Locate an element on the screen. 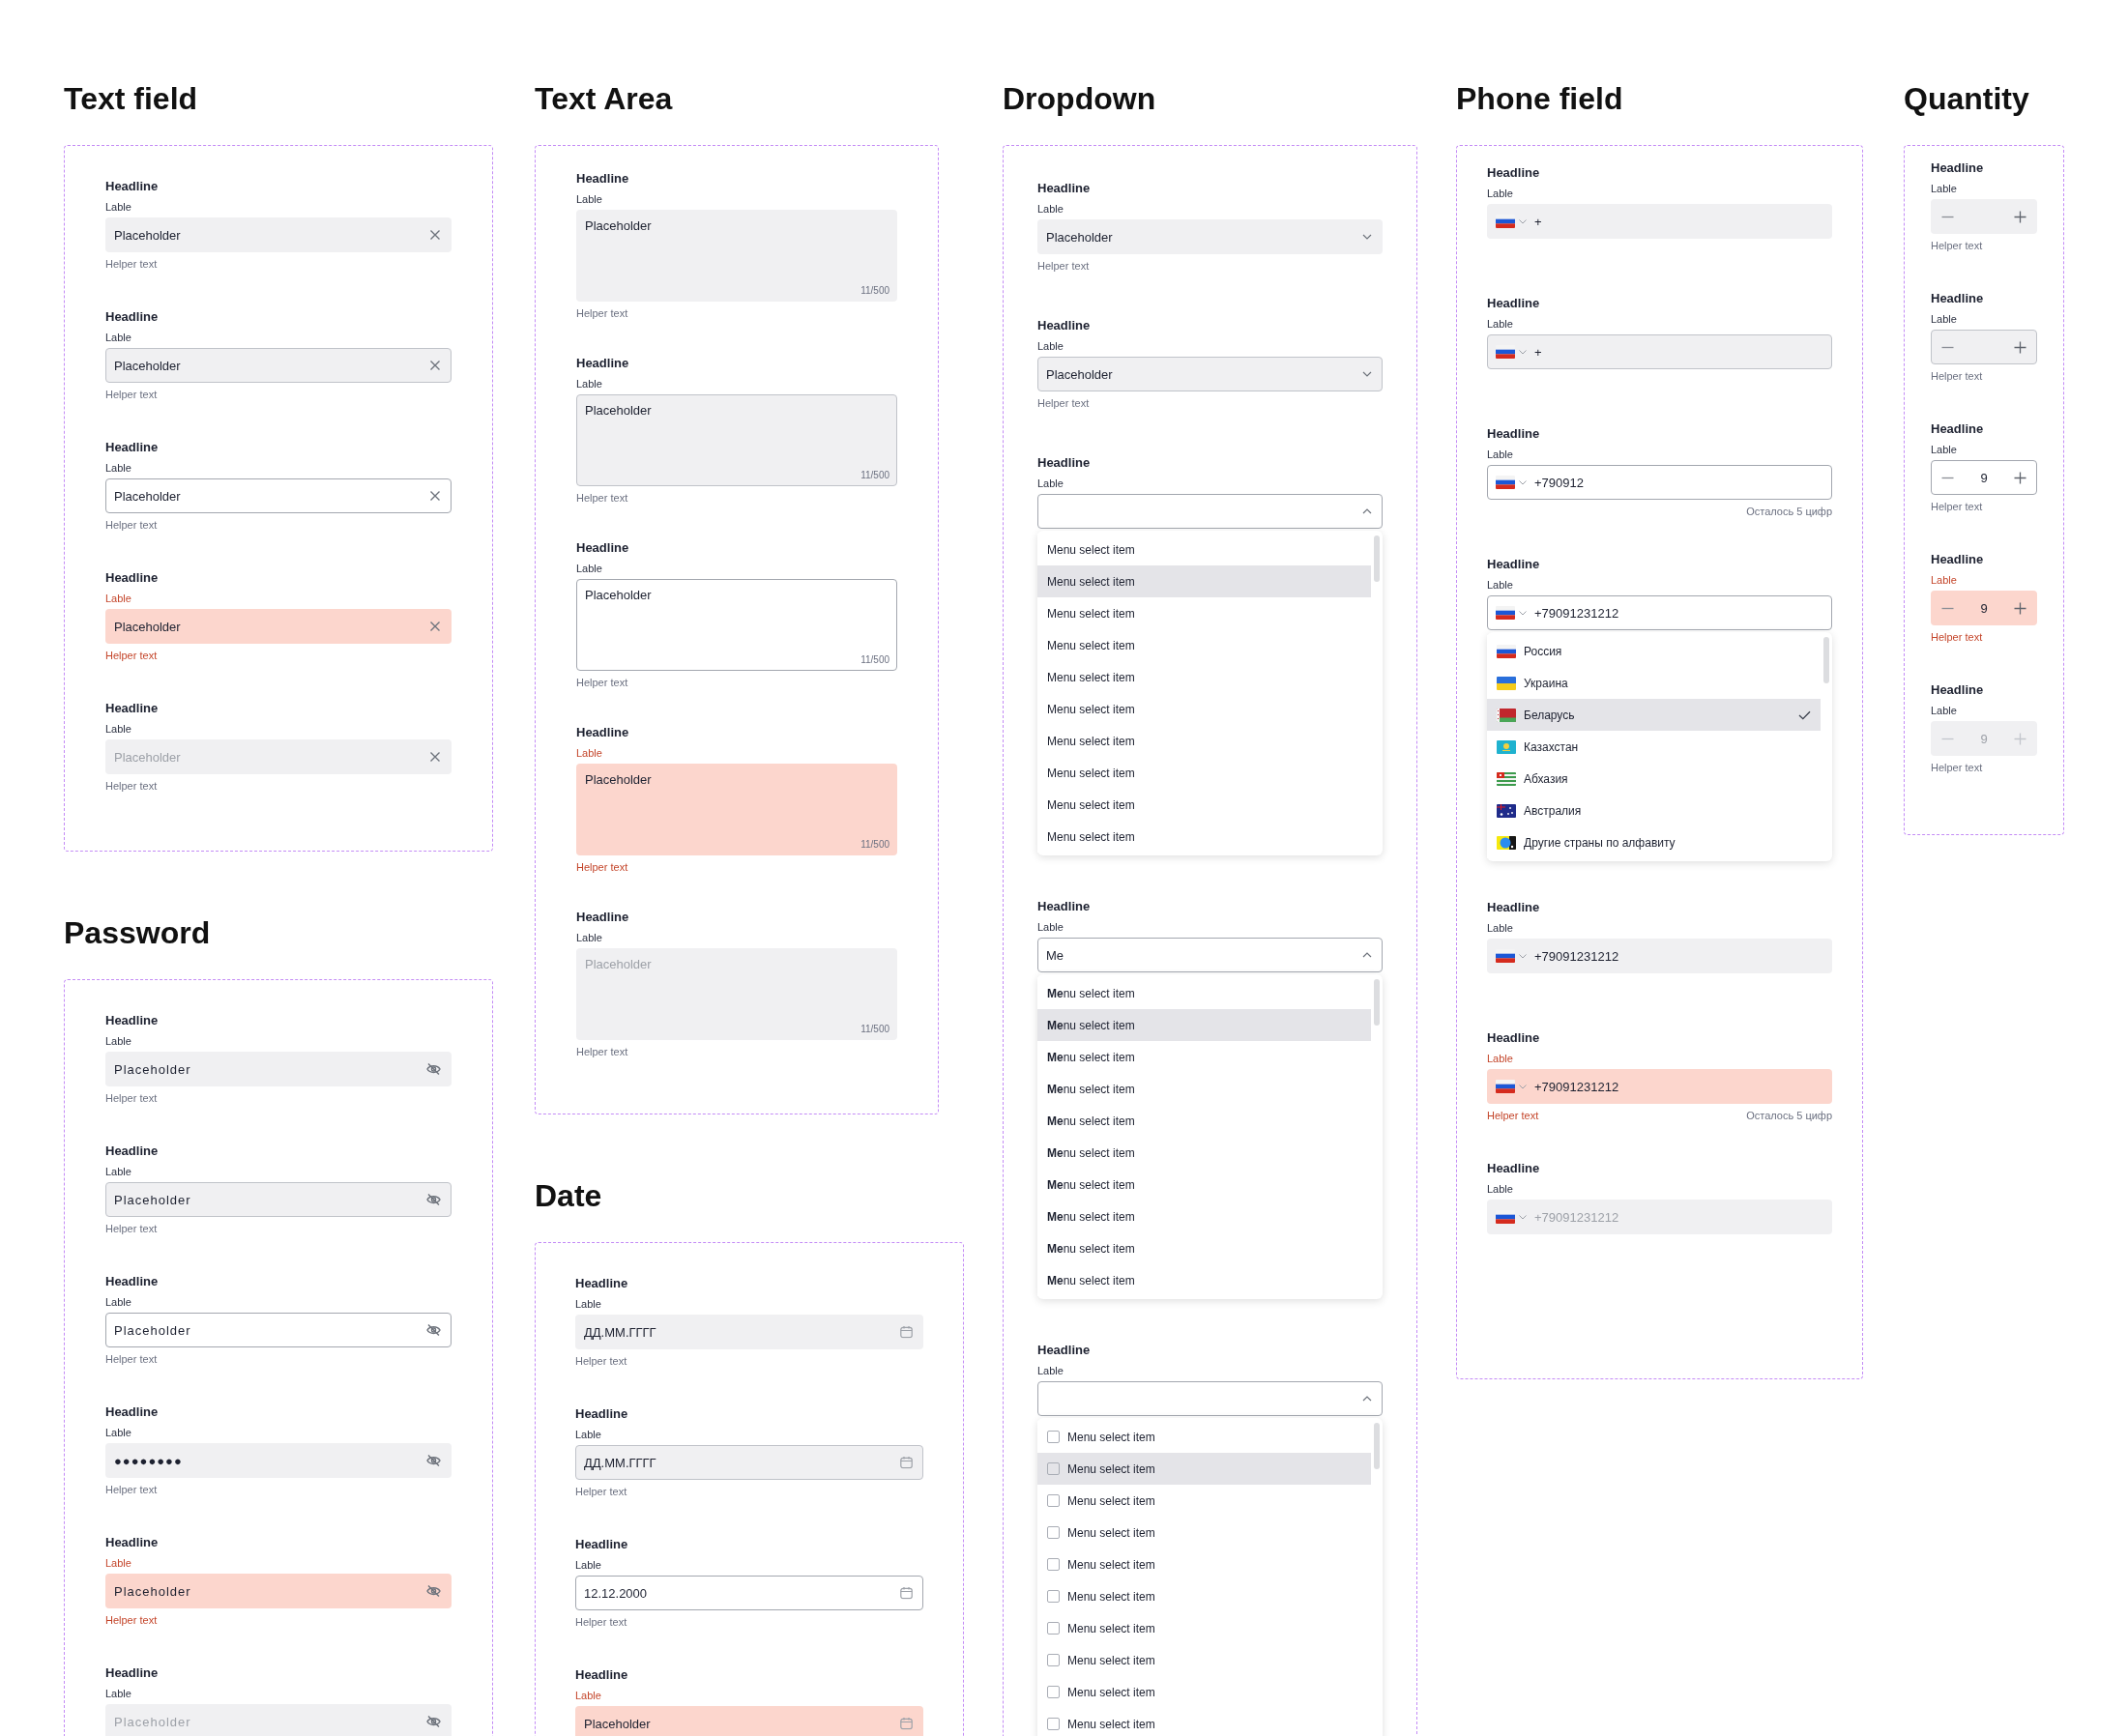 This screenshot has width=2128, height=1736. section-title: Password is located at coordinates (138, 932).